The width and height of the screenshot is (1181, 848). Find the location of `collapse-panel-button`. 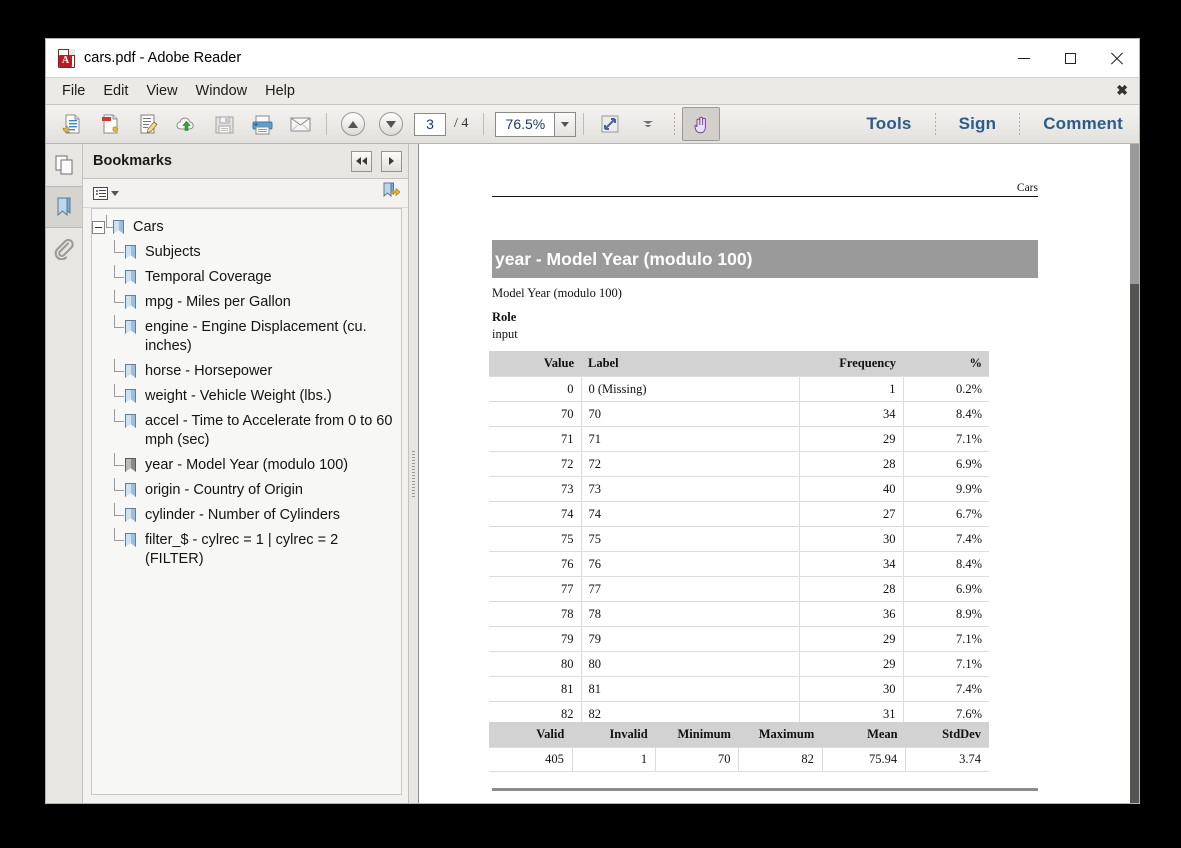

collapse-panel-button is located at coordinates (361, 161).